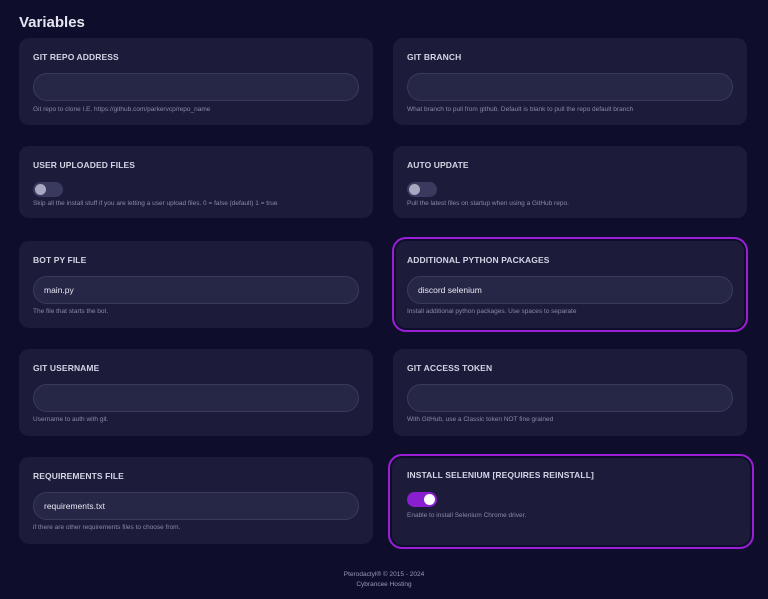 This screenshot has width=768, height=599. I want to click on git-access-token-label: GIT ACCESS TOKEN, so click(450, 368).